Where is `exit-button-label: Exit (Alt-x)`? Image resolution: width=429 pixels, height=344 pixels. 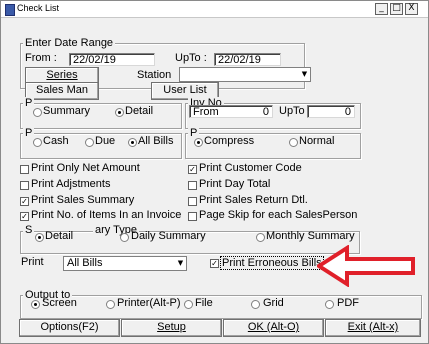
exit-button-label: Exit (Alt-x) is located at coordinates (373, 327).